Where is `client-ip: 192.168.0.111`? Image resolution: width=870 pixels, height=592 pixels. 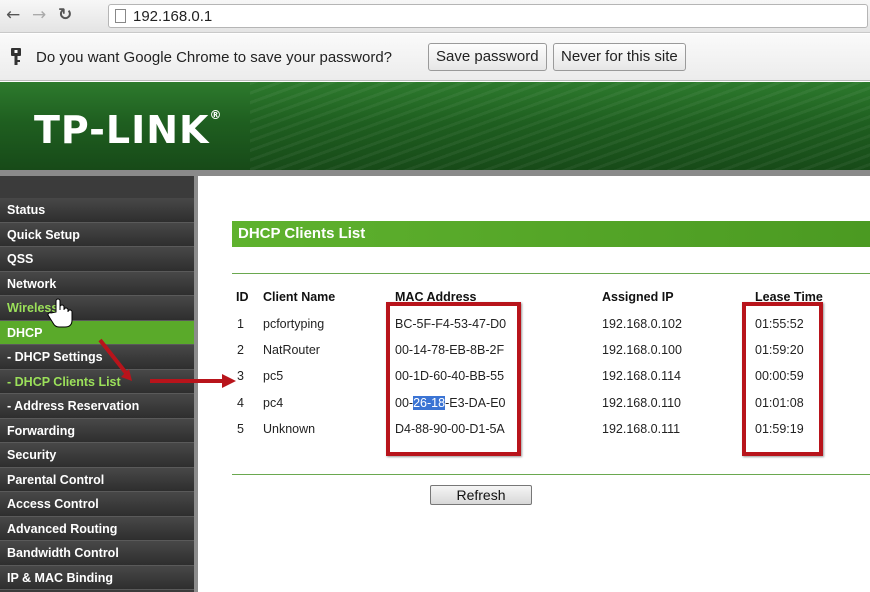 client-ip: 192.168.0.111 is located at coordinates (641, 429).